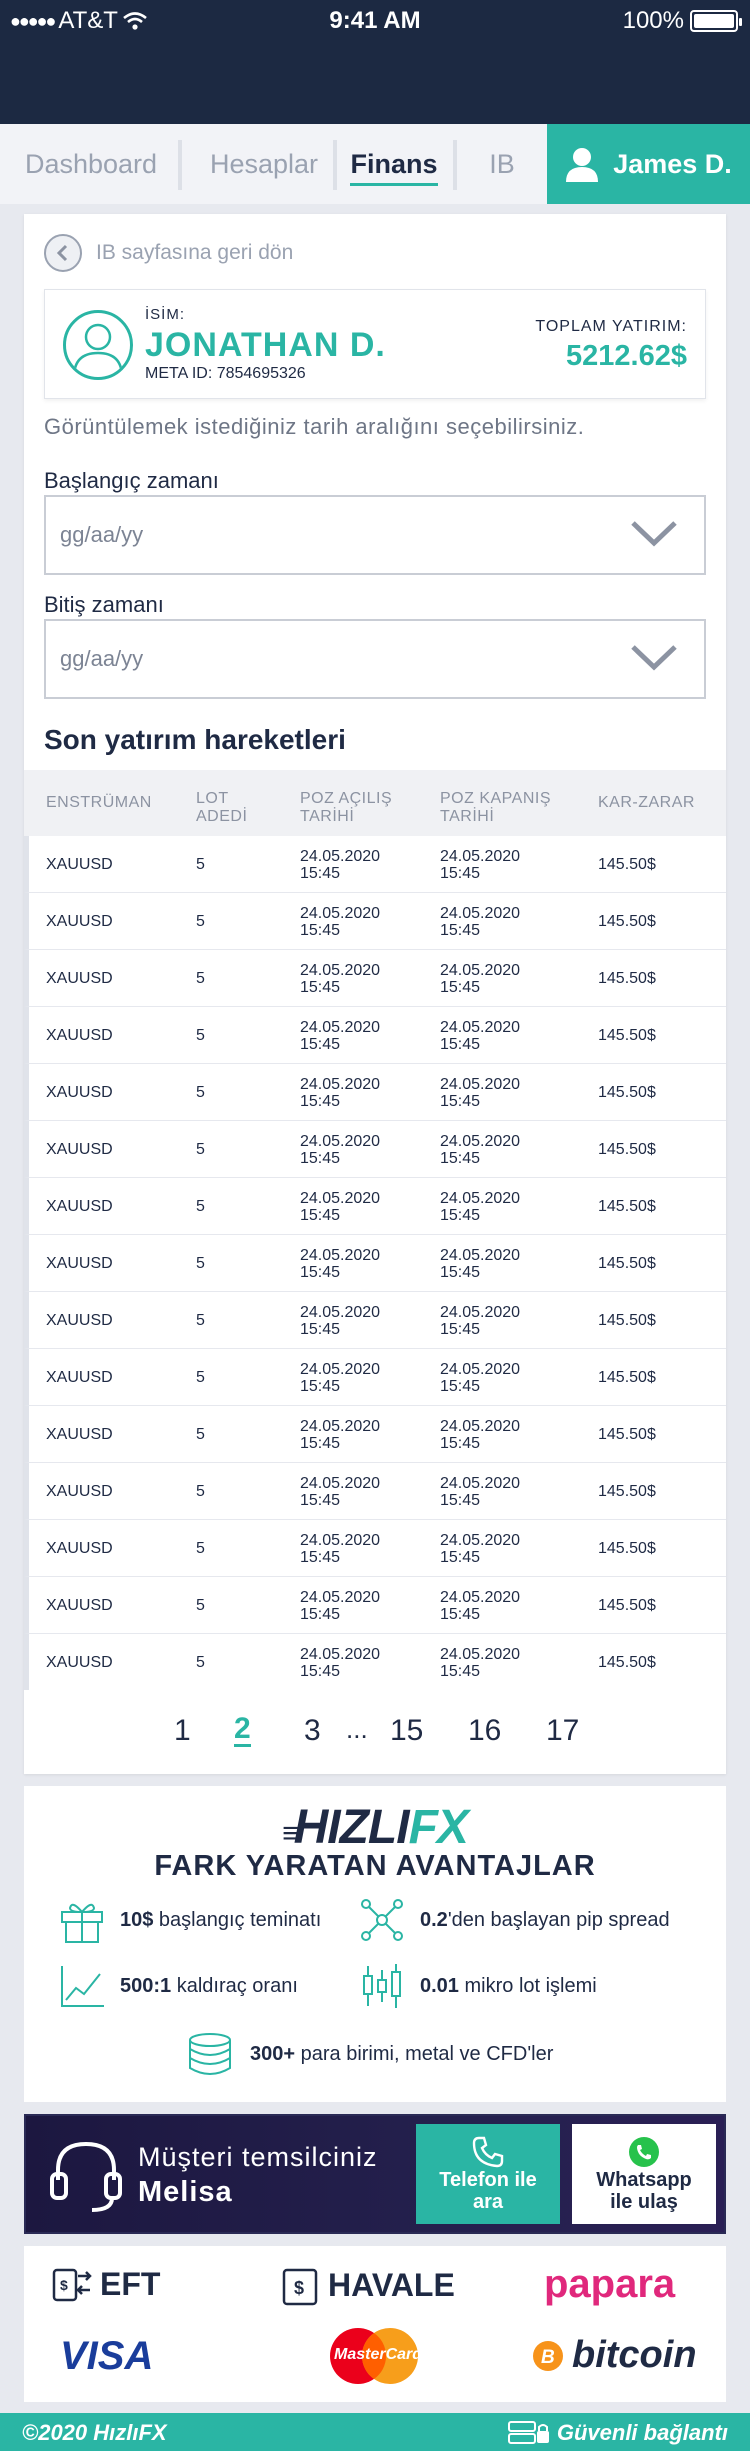  What do you see at coordinates (642, 2432) in the screenshot?
I see `secure-connection-label: Güvenli bağlantı` at bounding box center [642, 2432].